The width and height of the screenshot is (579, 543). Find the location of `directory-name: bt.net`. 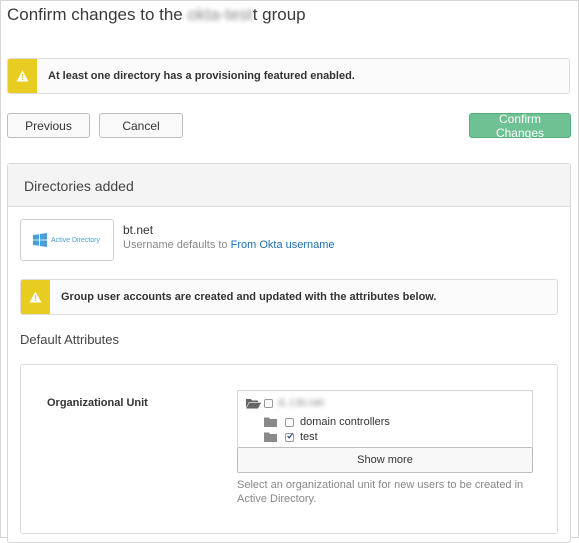

directory-name: bt.net is located at coordinates (138, 230).